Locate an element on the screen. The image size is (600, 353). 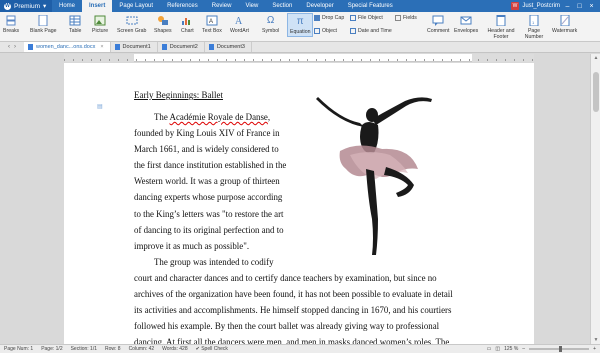
doc-tab: Document2 is located at coordinates (181, 47).